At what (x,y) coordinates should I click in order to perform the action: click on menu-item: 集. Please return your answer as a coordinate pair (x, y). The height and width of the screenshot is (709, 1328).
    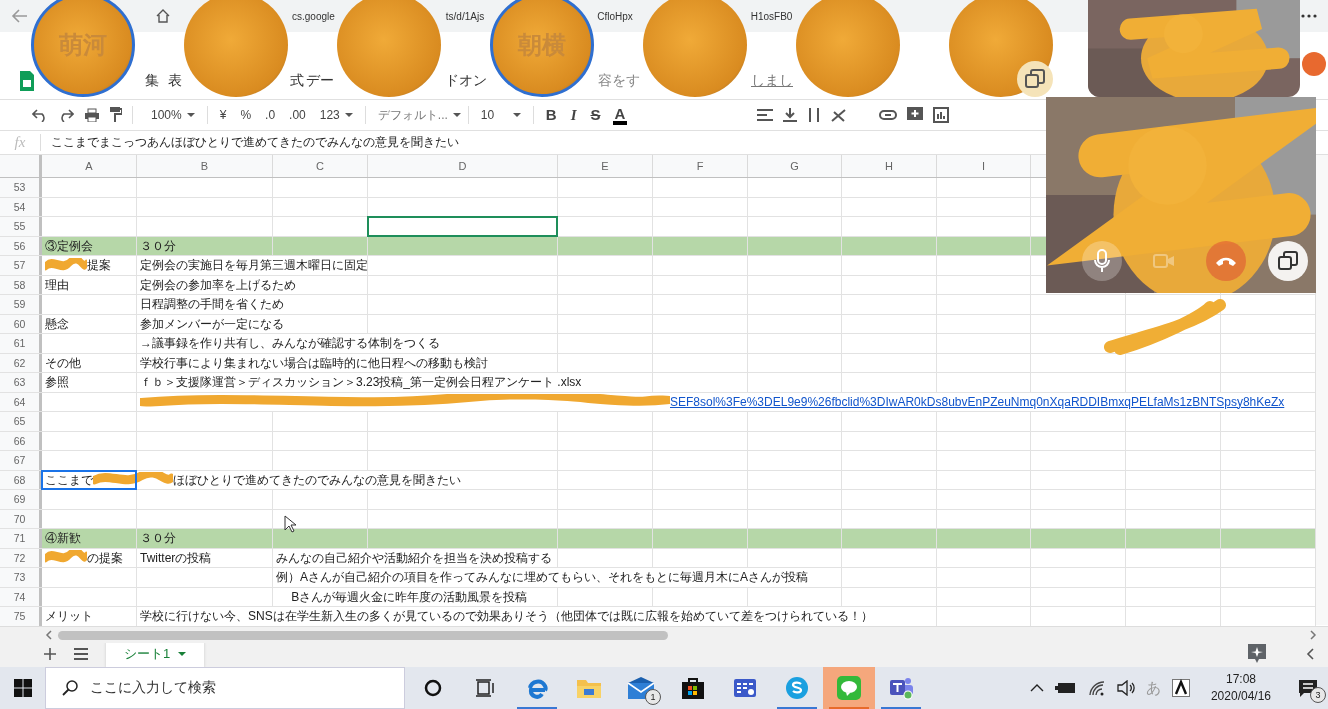
    Looking at the image, I should click on (152, 81).